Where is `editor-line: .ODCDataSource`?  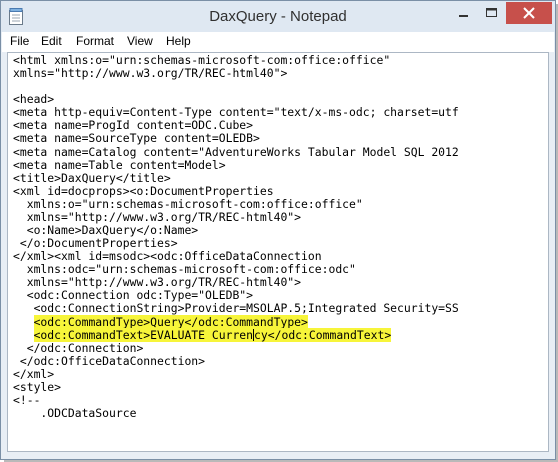 editor-line: .ODCDataSource is located at coordinates (75, 413).